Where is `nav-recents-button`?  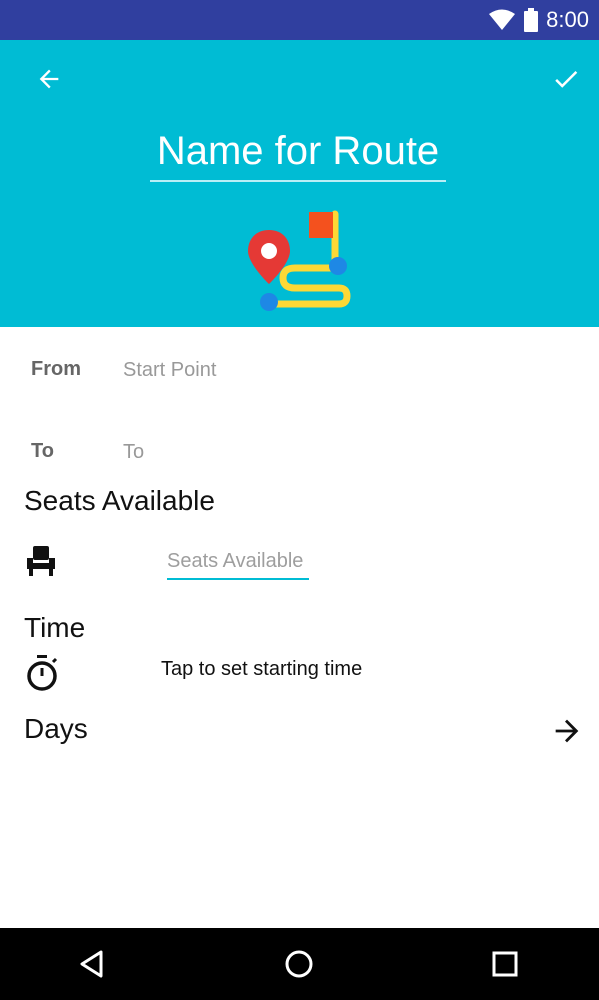
nav-recents-button is located at coordinates (505, 964).